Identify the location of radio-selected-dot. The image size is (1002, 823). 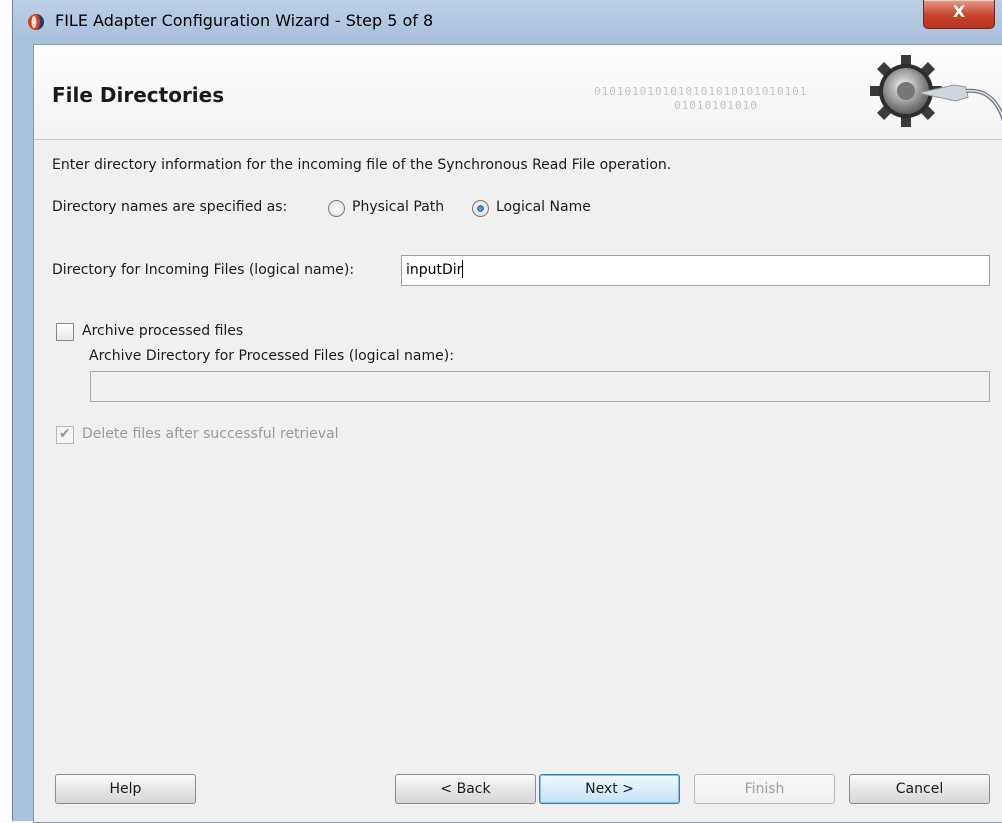
(480, 208).